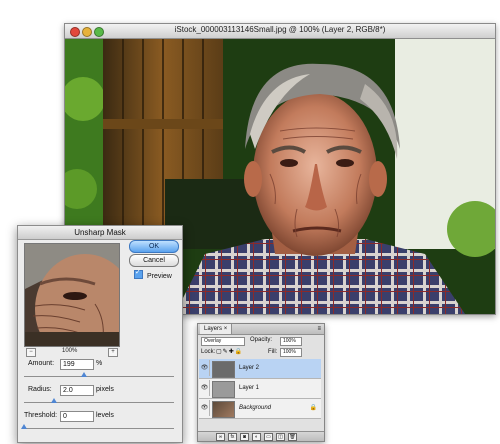 This screenshot has width=500, height=444. I want to click on ok-button: OK, so click(154, 246).